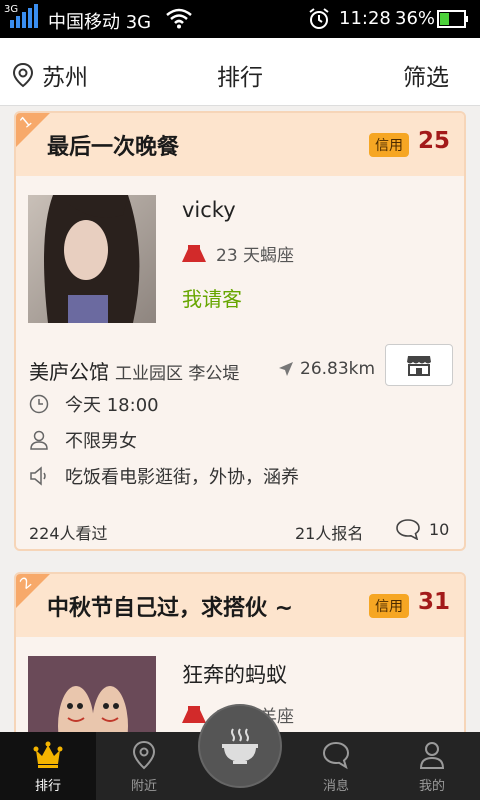 This screenshot has width=480, height=800. I want to click on clock-icon, so click(39, 404).